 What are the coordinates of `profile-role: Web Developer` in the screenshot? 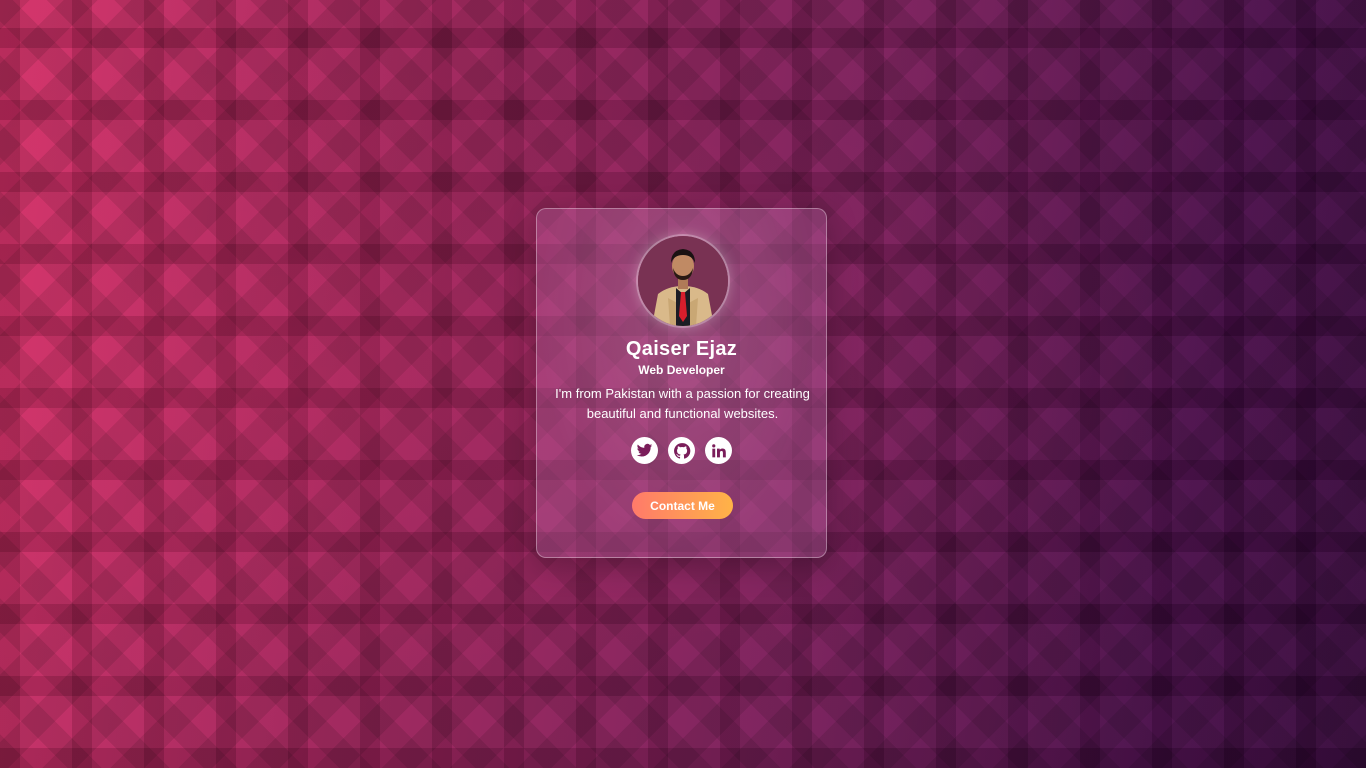 It's located at (681, 370).